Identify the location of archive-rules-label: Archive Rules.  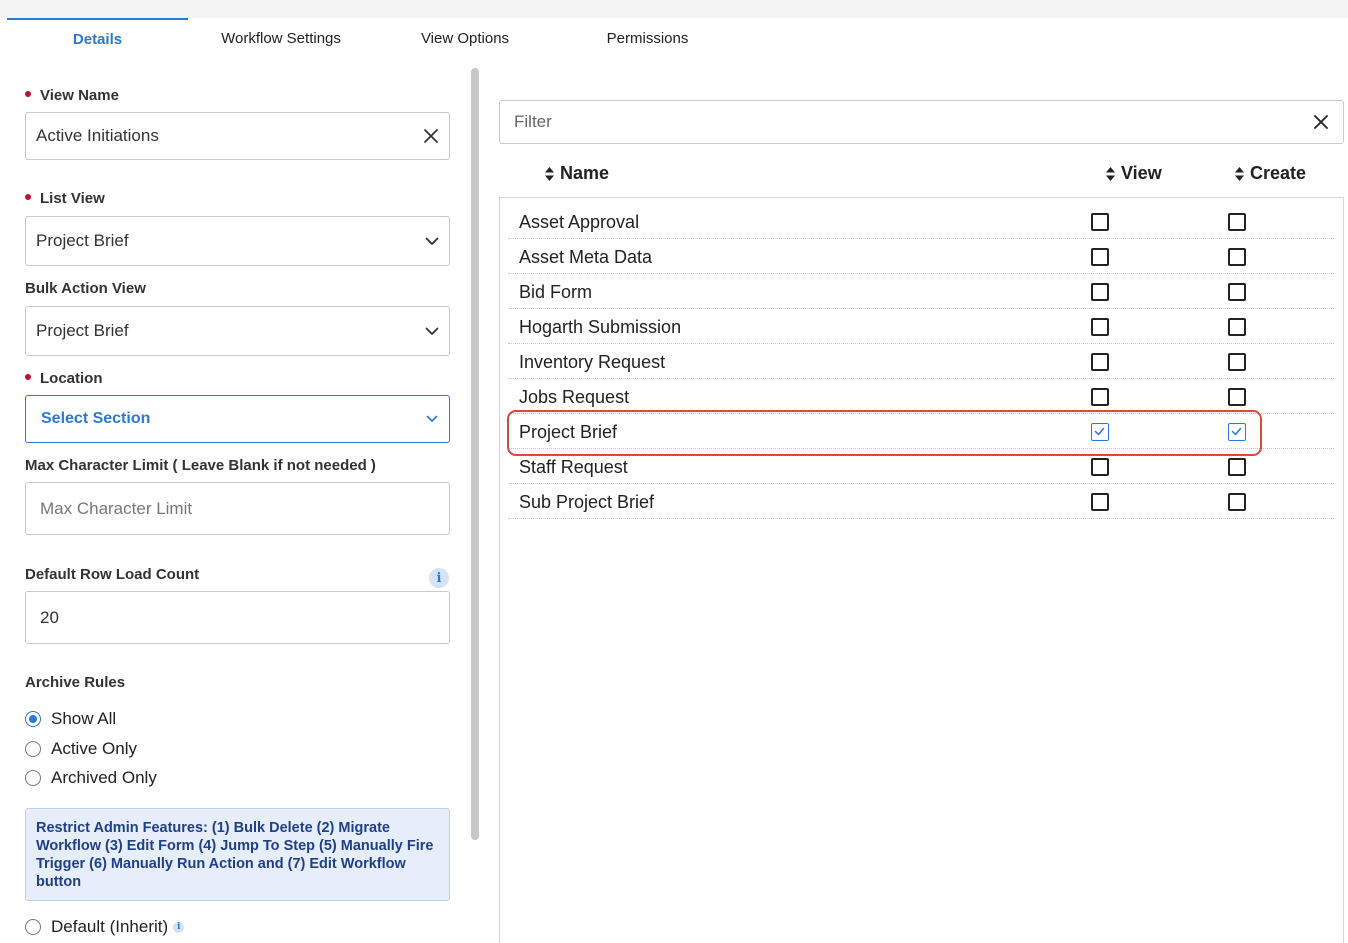
(75, 682).